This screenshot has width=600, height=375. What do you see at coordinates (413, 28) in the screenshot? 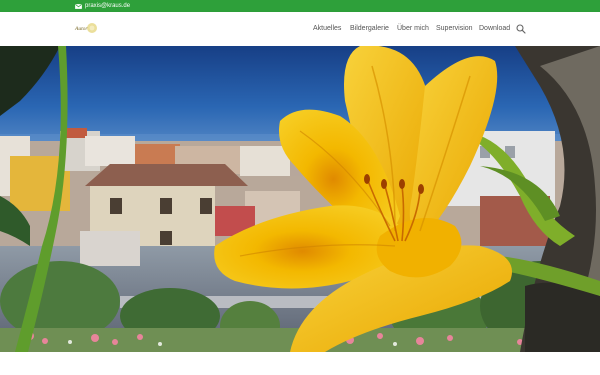
I see `nav-item-ueber-mich: Über mich` at bounding box center [413, 28].